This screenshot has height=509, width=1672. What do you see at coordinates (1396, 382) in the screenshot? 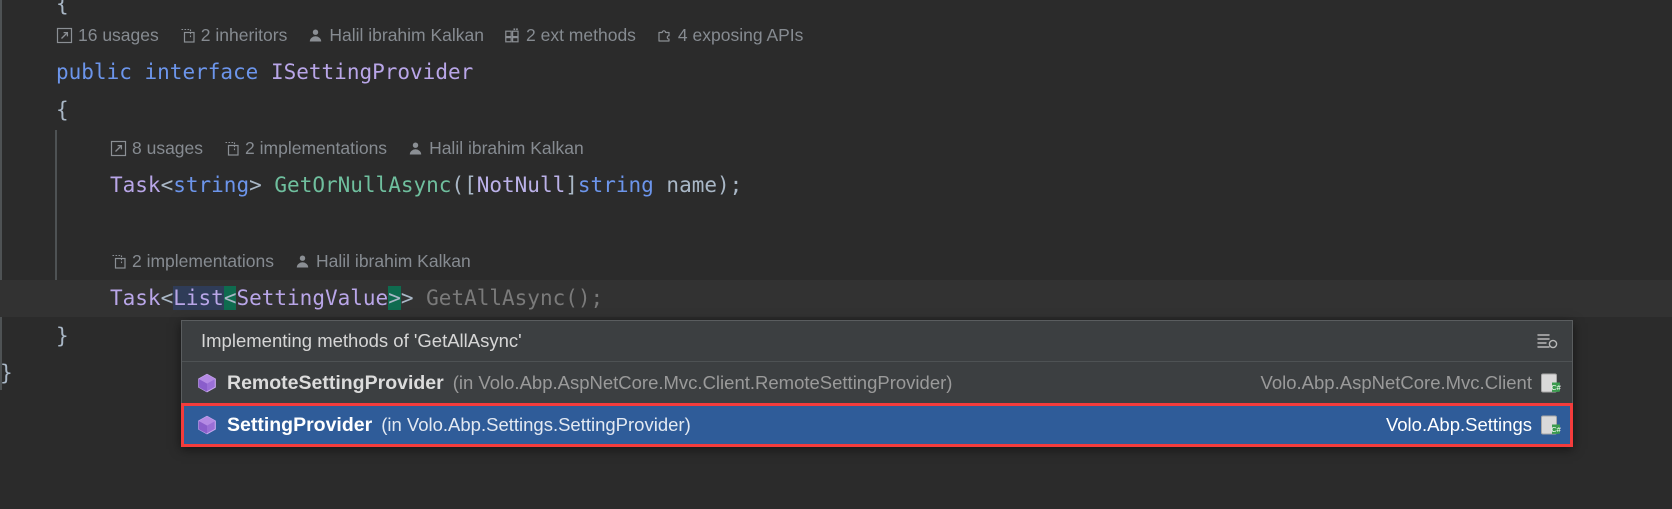
I see `implementation-module: Volo.Abp.AspNetCore.Mvc.Client` at bounding box center [1396, 382].